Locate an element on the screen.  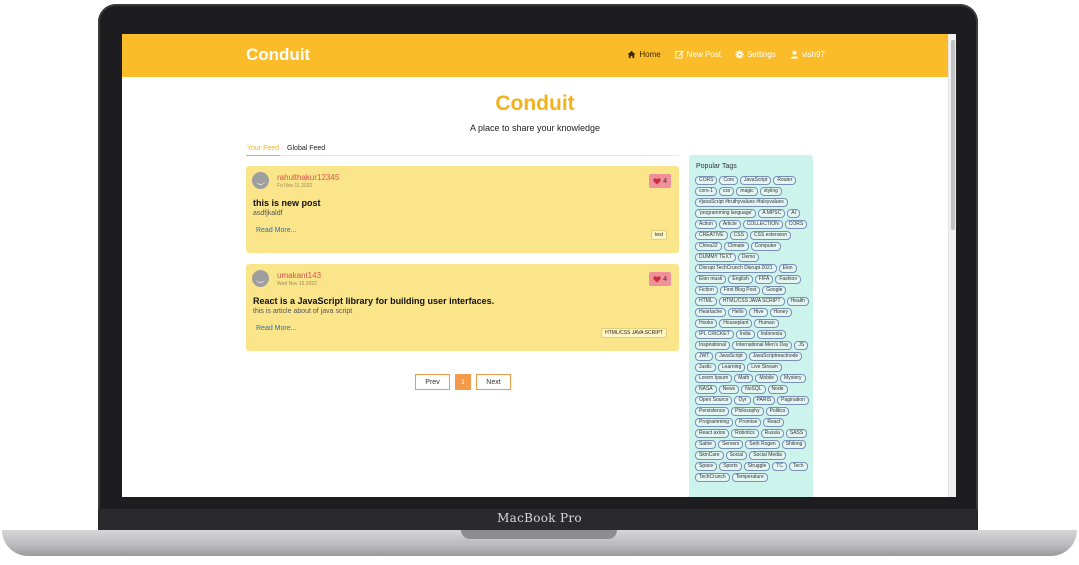
tag-pill: Inspirational is located at coordinates (712, 345).